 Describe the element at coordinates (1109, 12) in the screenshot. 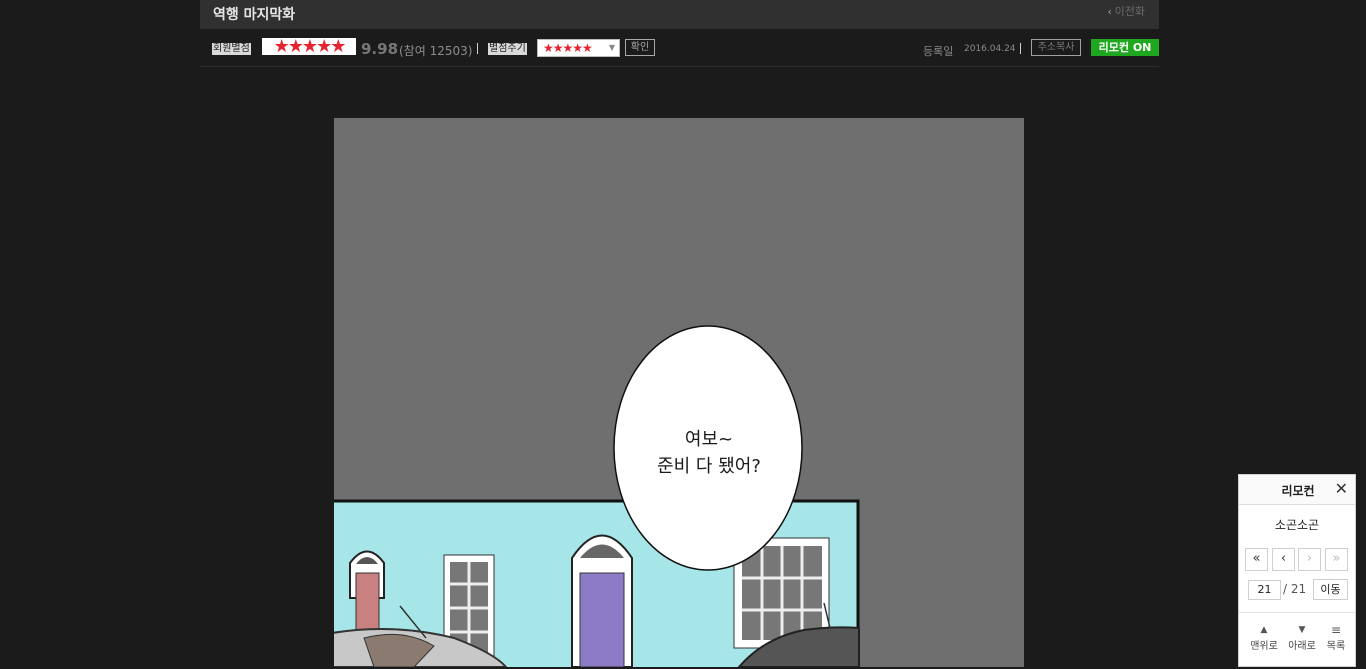

I see `chevron-left-icon: ‹` at that location.